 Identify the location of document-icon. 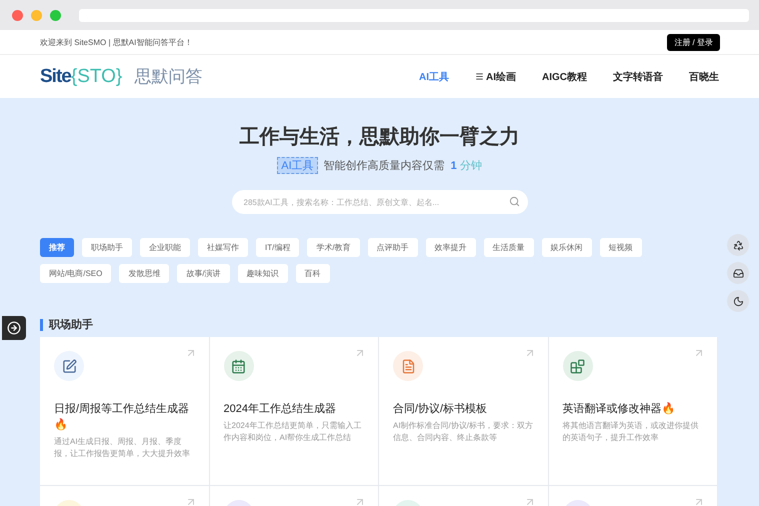
(408, 366).